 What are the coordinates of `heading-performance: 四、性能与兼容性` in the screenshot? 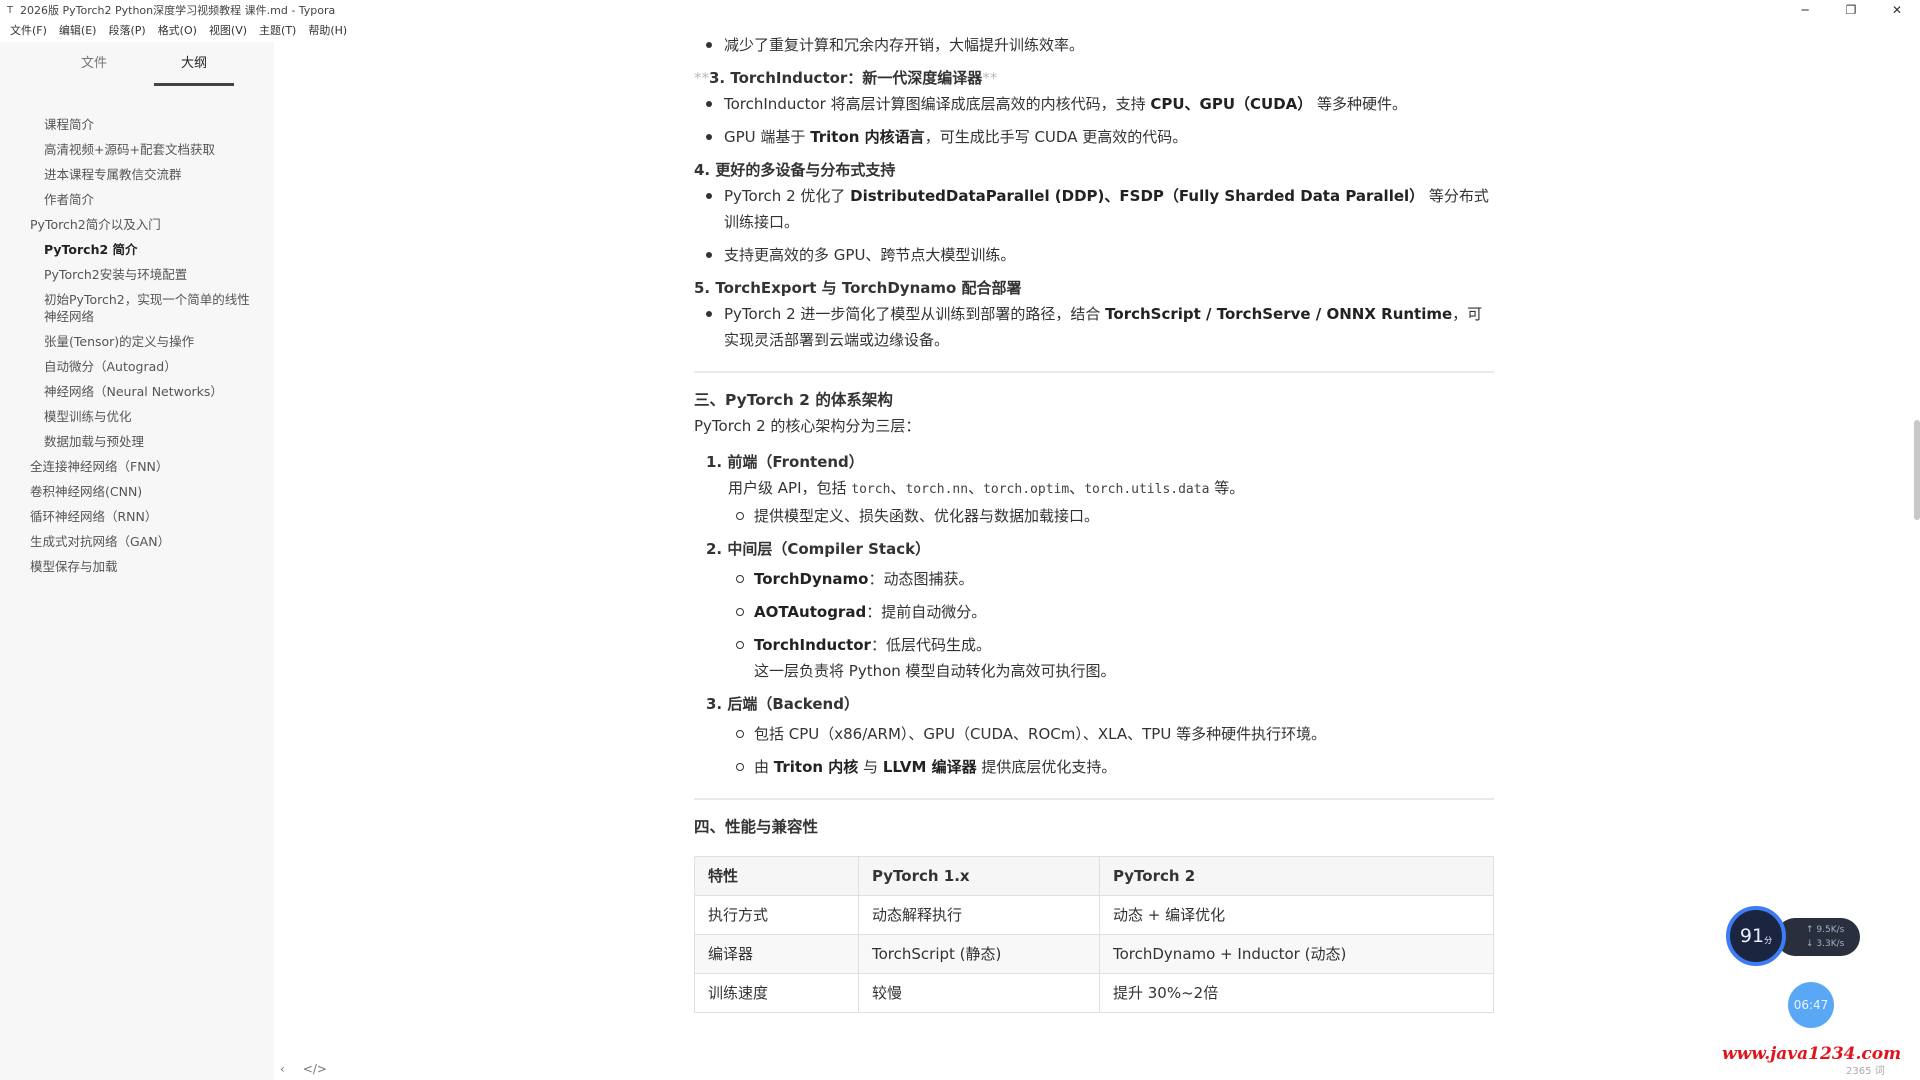 It's located at (756, 827).